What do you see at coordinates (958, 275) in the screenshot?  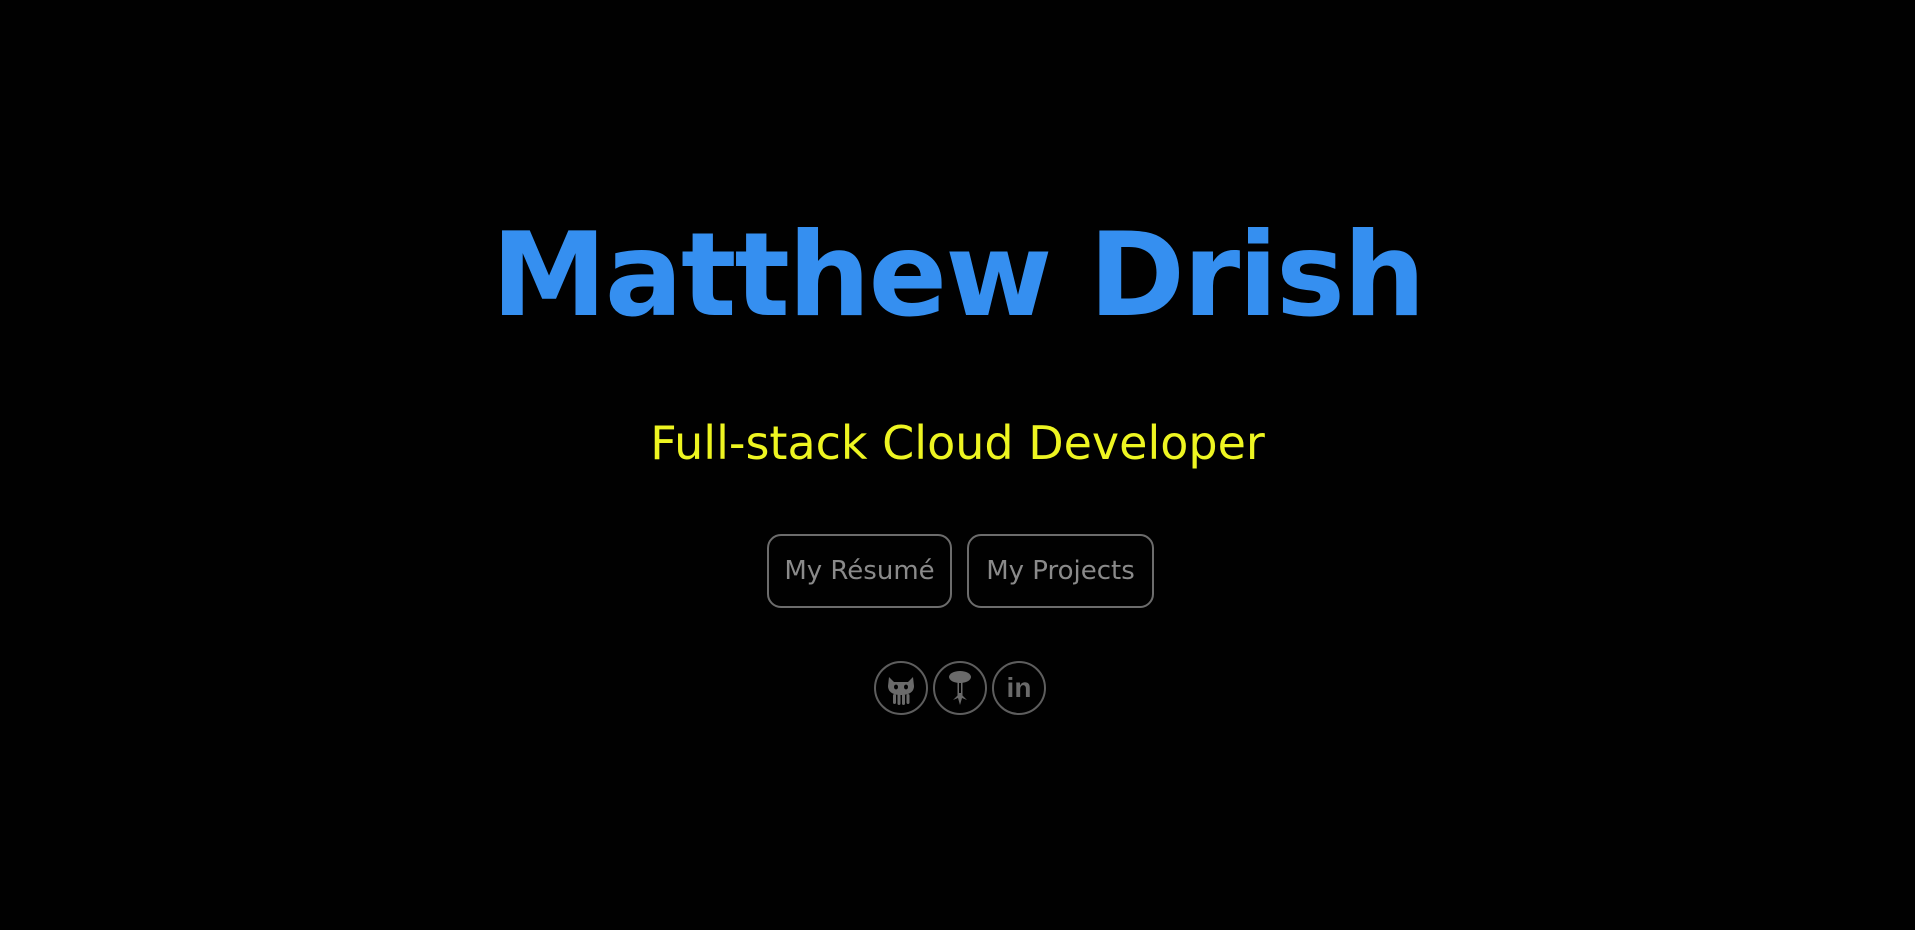 I see `hero-name: Matthew Drish` at bounding box center [958, 275].